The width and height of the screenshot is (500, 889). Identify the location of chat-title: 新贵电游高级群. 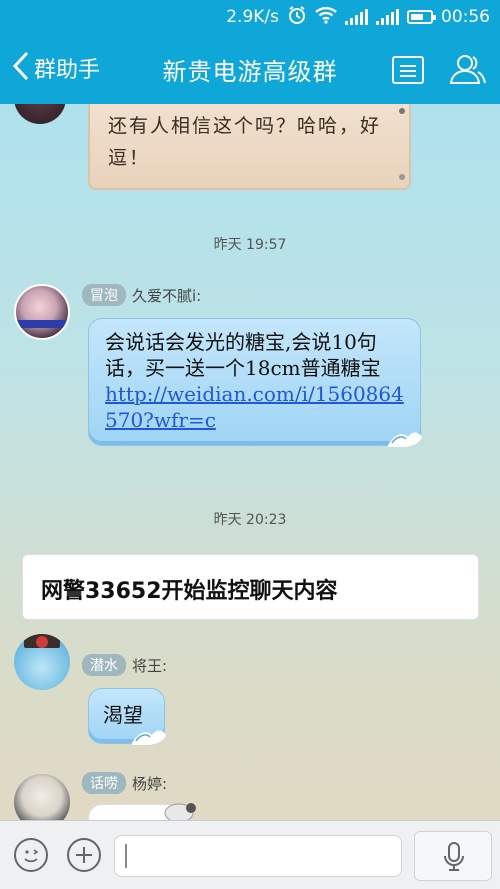
(250, 72).